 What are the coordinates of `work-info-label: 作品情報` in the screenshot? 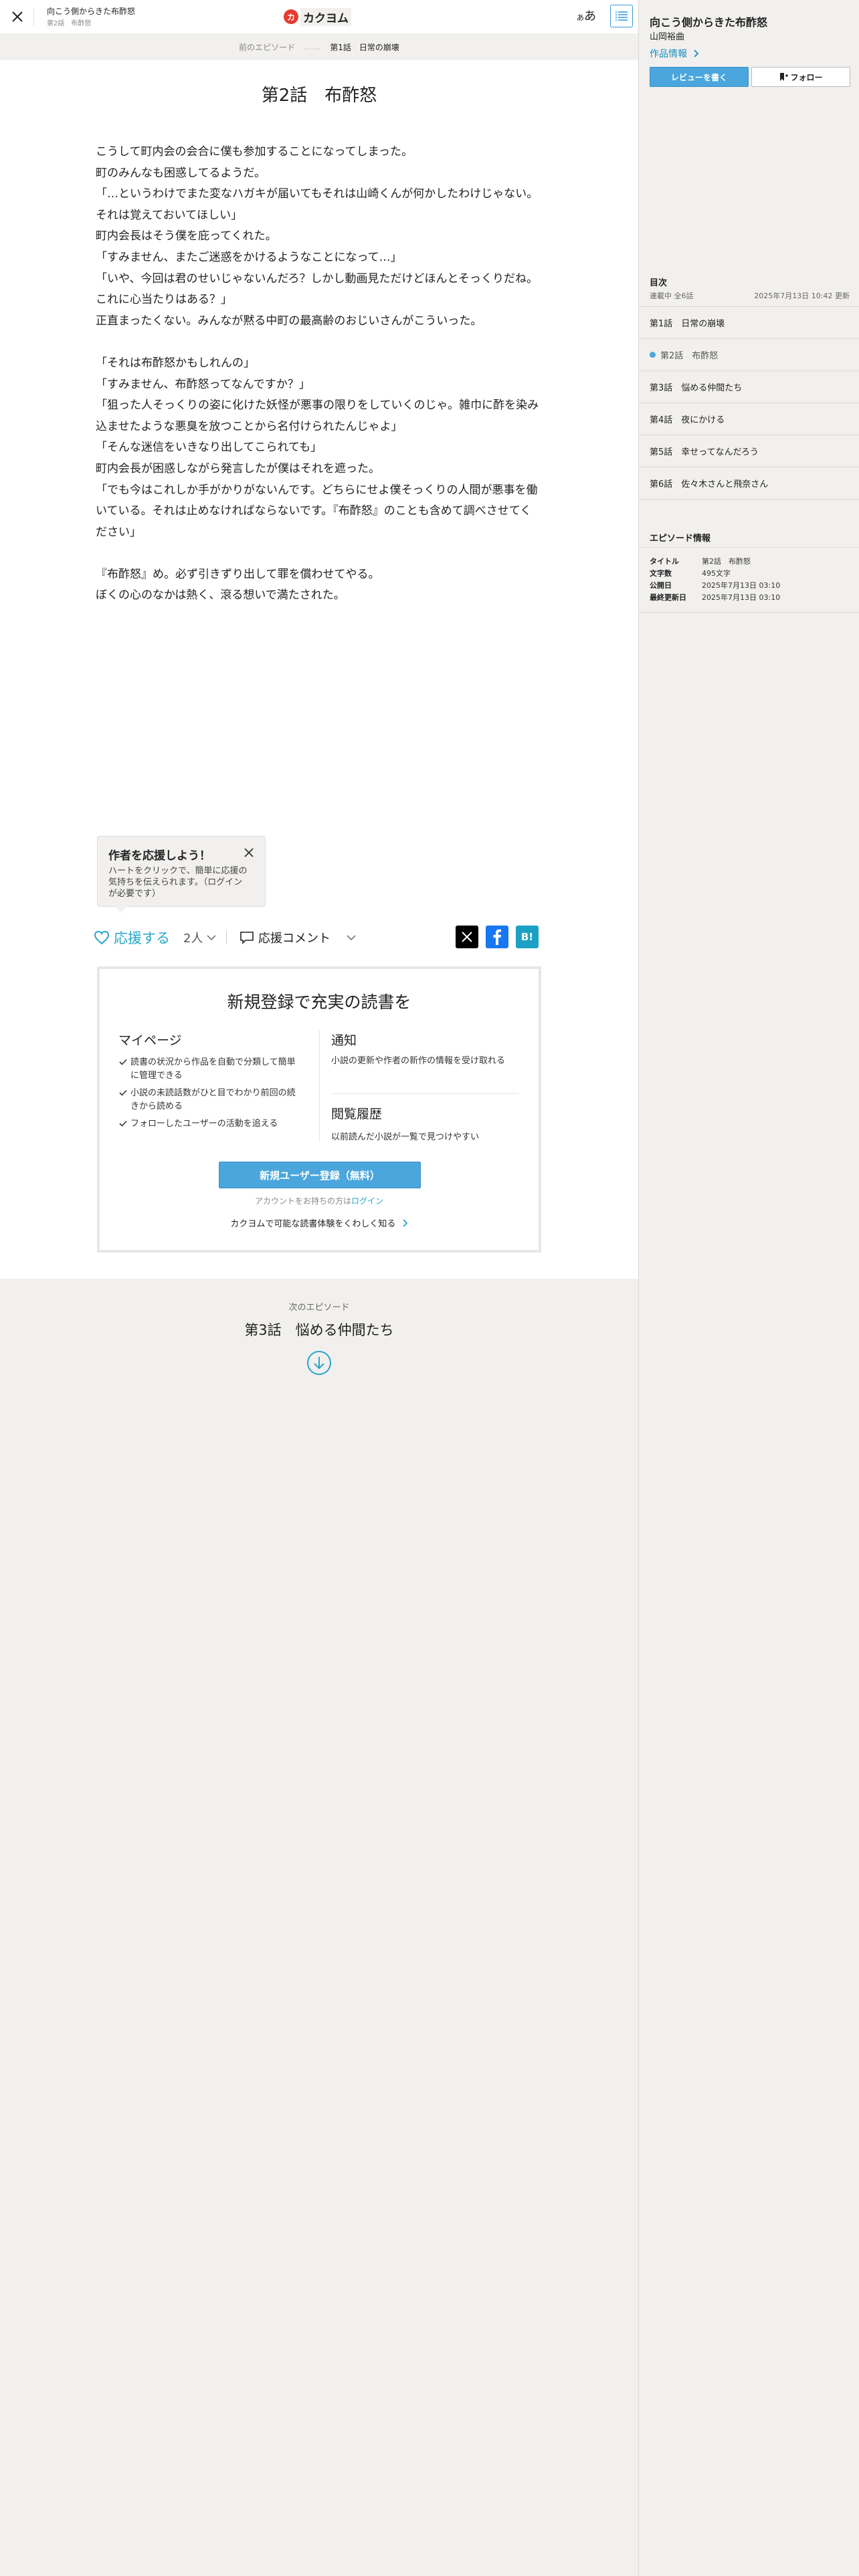 It's located at (668, 54).